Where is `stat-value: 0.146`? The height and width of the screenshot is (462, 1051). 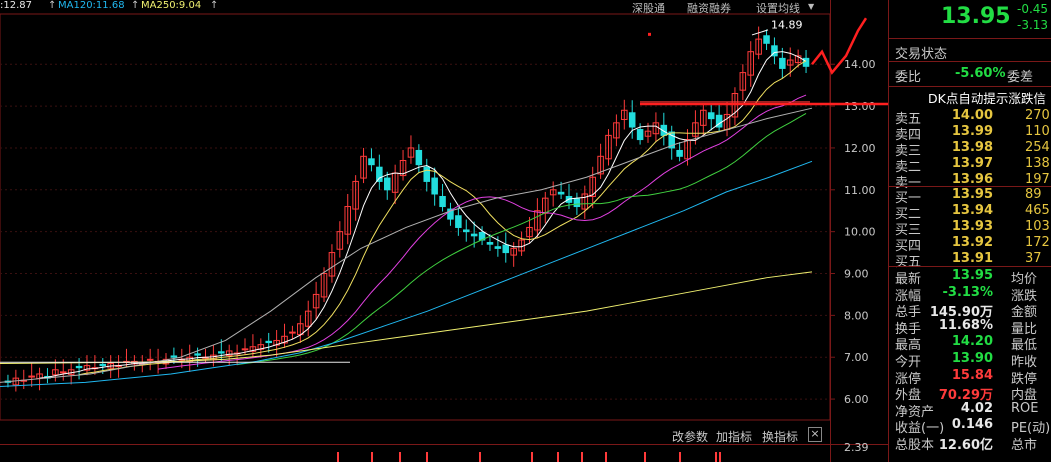 stat-value: 0.146 is located at coordinates (972, 425).